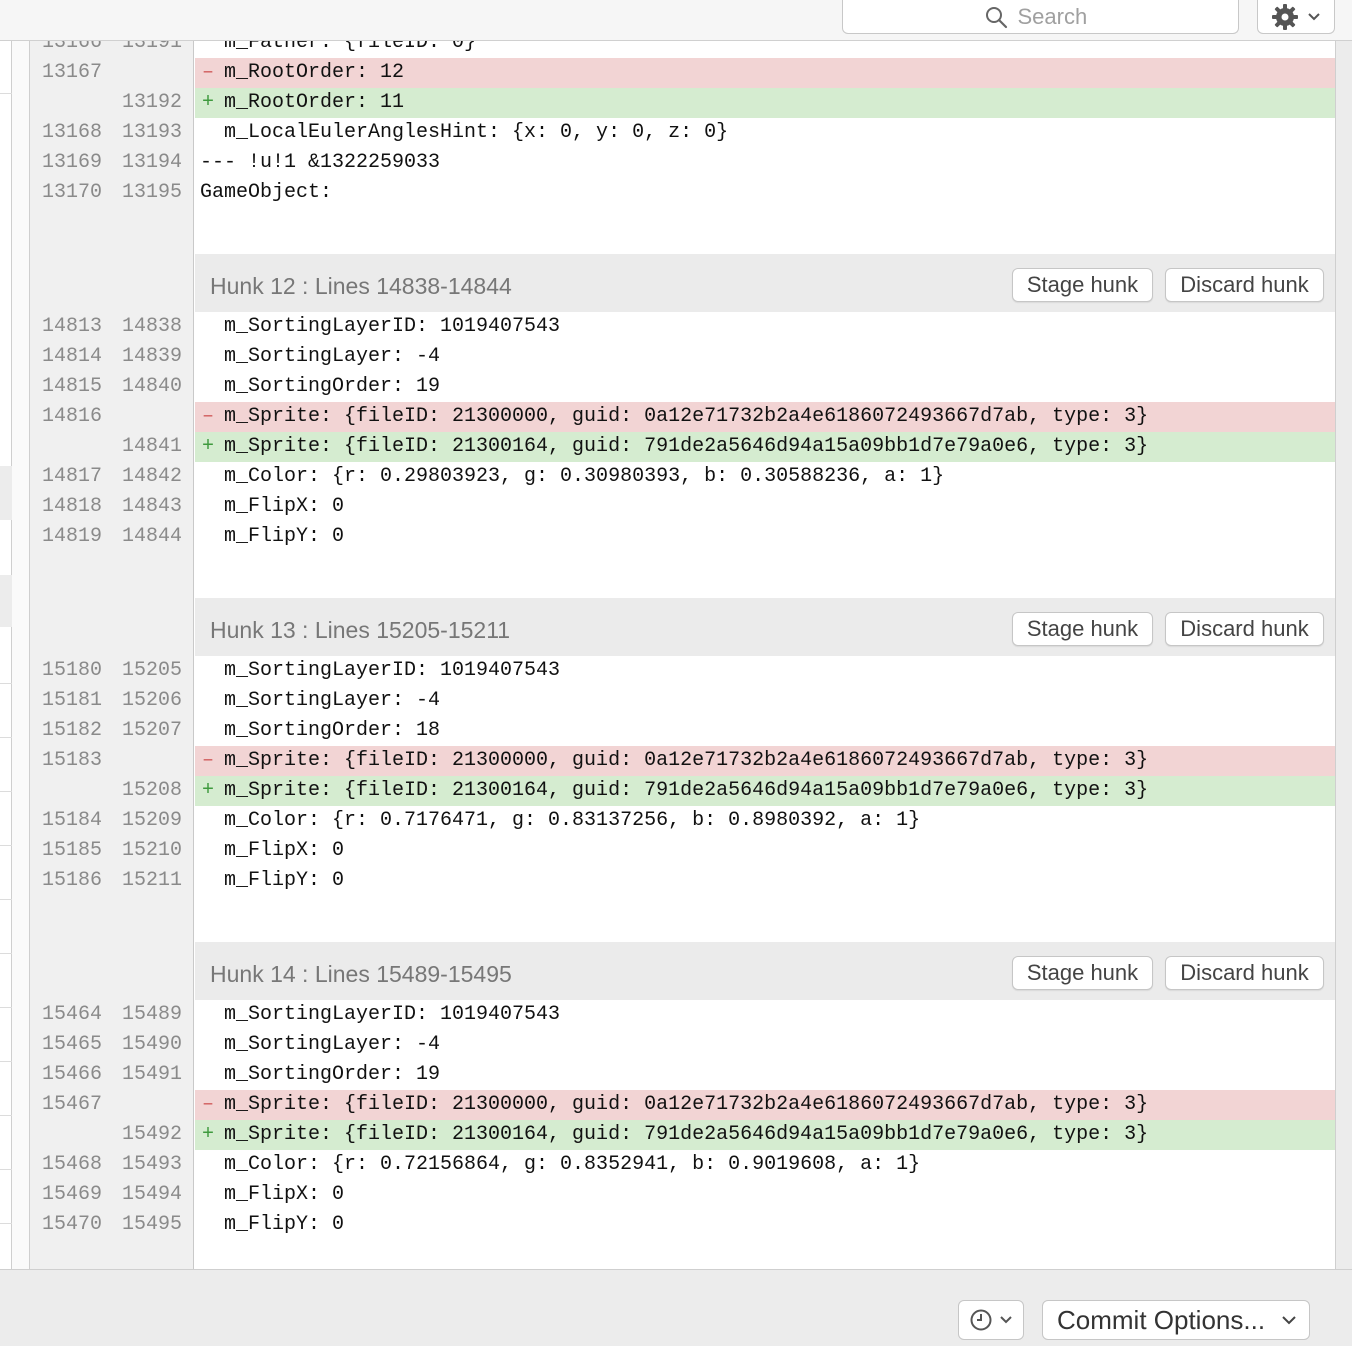 Image resolution: width=1352 pixels, height=1346 pixels. Describe the element at coordinates (991, 1320) in the screenshot. I see `history-button` at that location.